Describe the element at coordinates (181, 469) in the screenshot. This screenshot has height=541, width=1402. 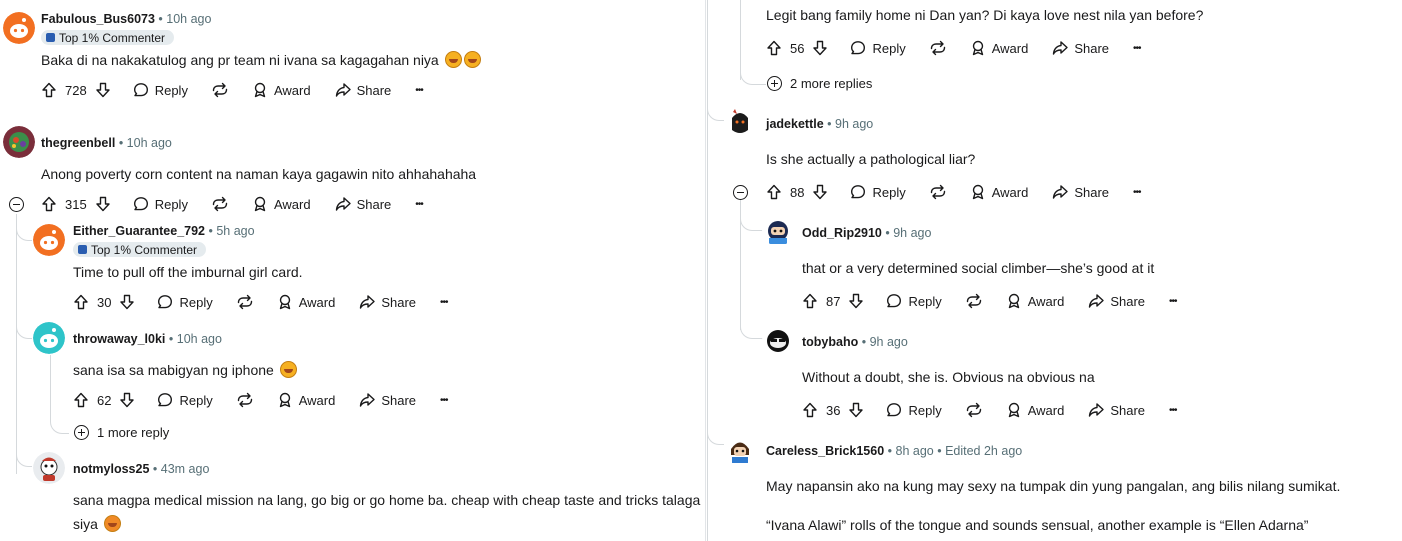
I see `comment-timestamp: • 43m ago` at that location.